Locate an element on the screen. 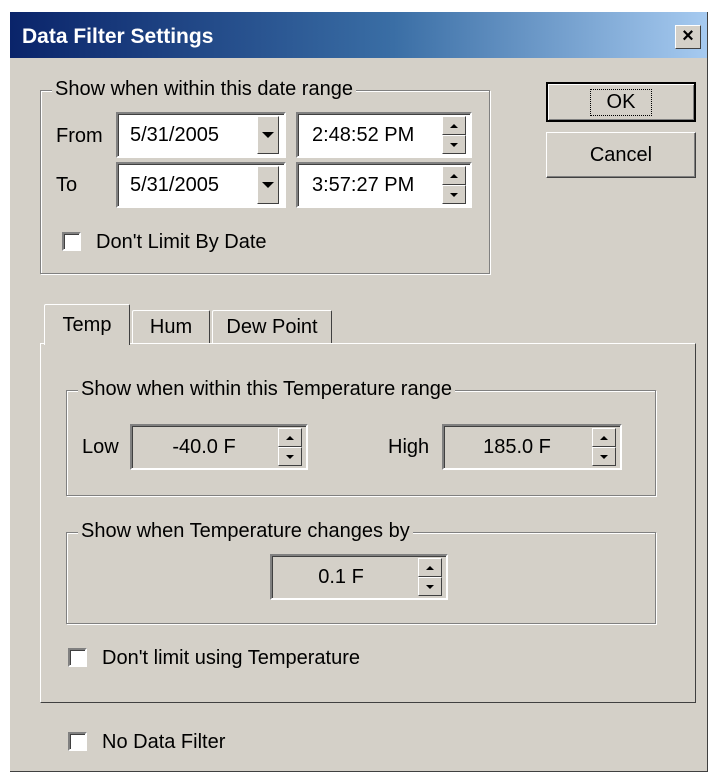 This screenshot has height=775, width=712. window-title: Data Filter Settings is located at coordinates (118, 36).